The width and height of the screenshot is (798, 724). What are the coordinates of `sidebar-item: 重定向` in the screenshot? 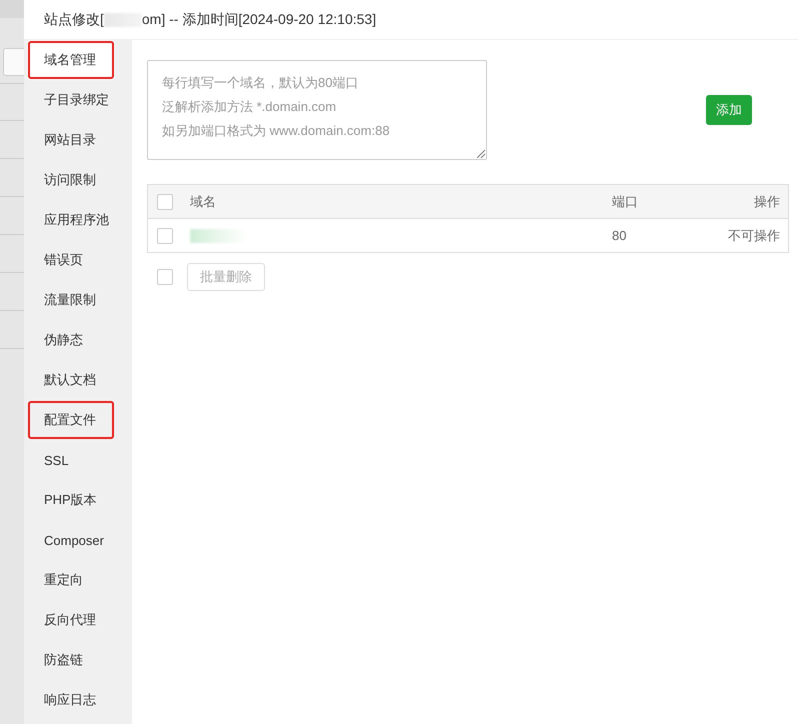 It's located at (78, 580).